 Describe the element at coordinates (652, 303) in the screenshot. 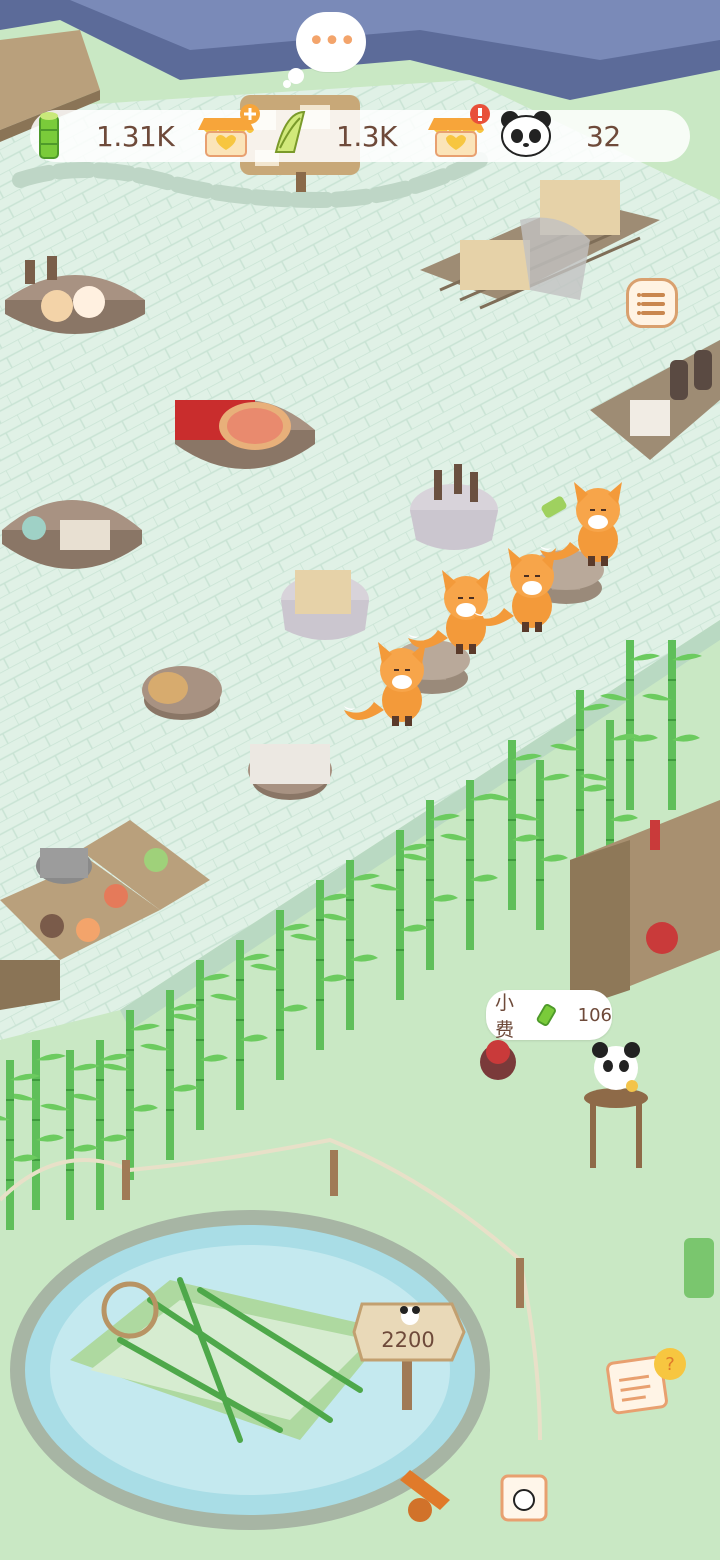

I see `list-menu-icon` at that location.